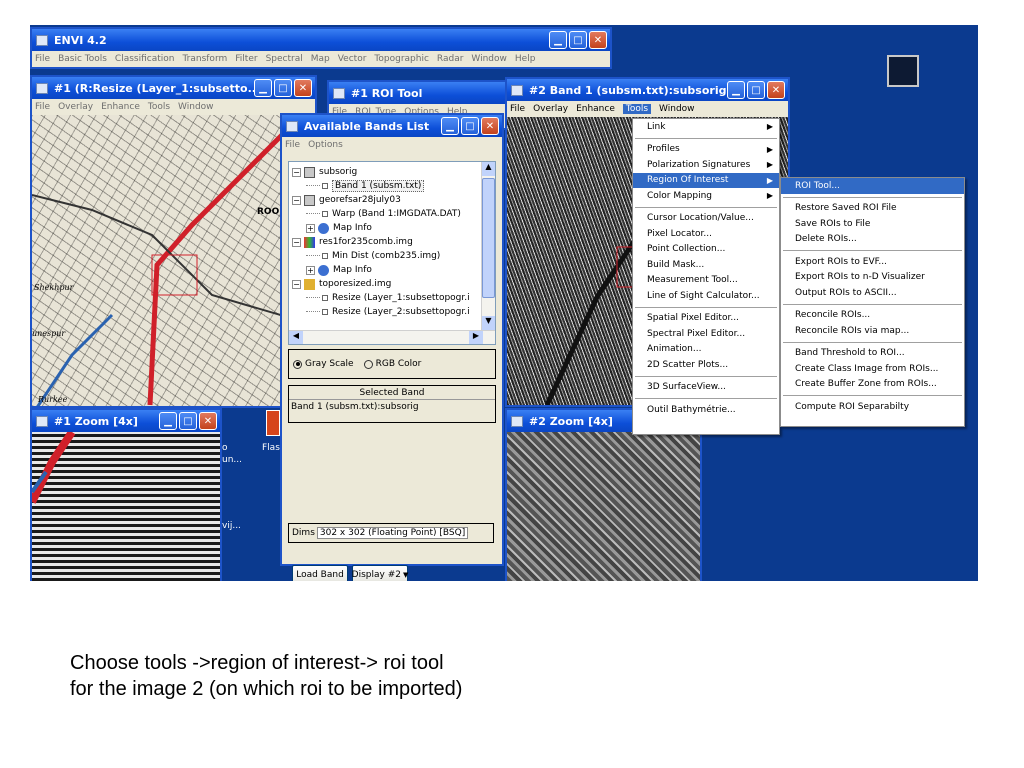 This screenshot has width=1024, height=768. What do you see at coordinates (75, 107) in the screenshot?
I see `display1-menu-overlay: Overlay` at bounding box center [75, 107].